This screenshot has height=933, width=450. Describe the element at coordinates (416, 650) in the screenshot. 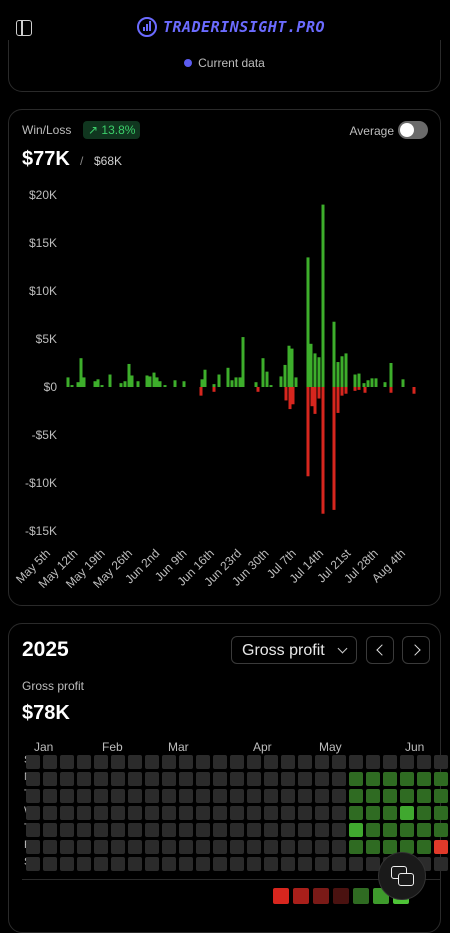

I see `next-year-button` at that location.